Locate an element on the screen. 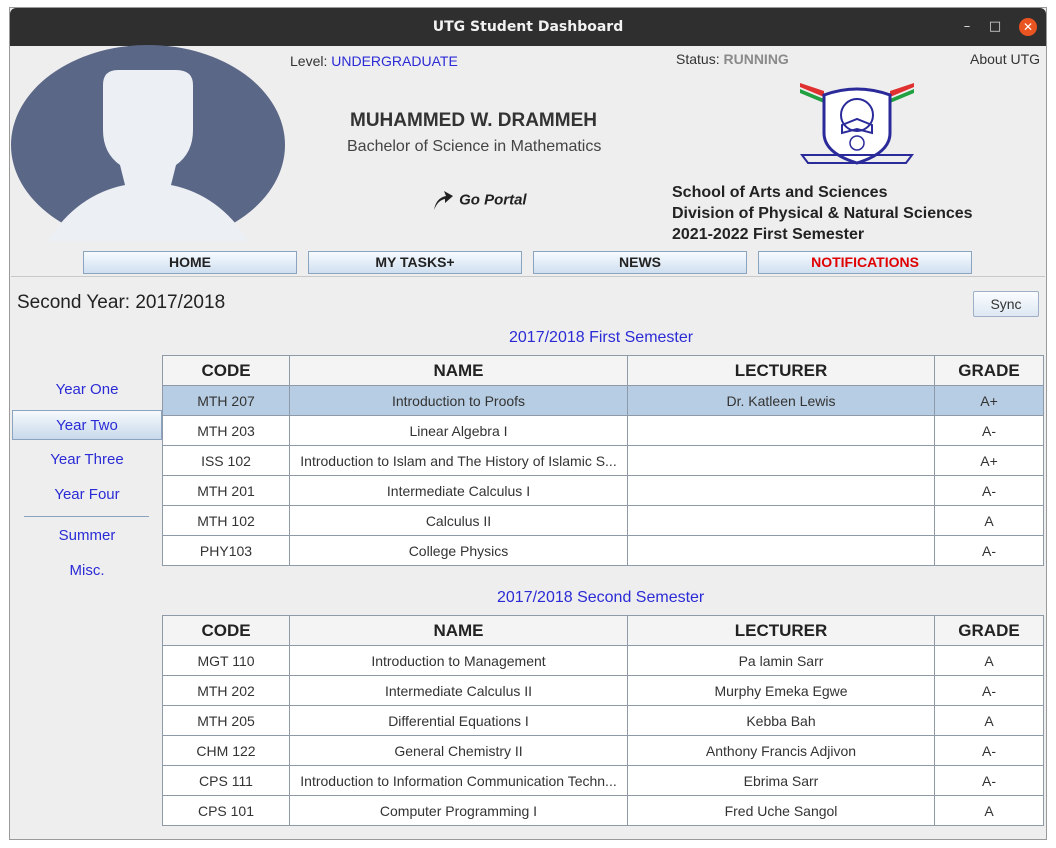  table-row: PHY103 College Physics A- is located at coordinates (603, 550).